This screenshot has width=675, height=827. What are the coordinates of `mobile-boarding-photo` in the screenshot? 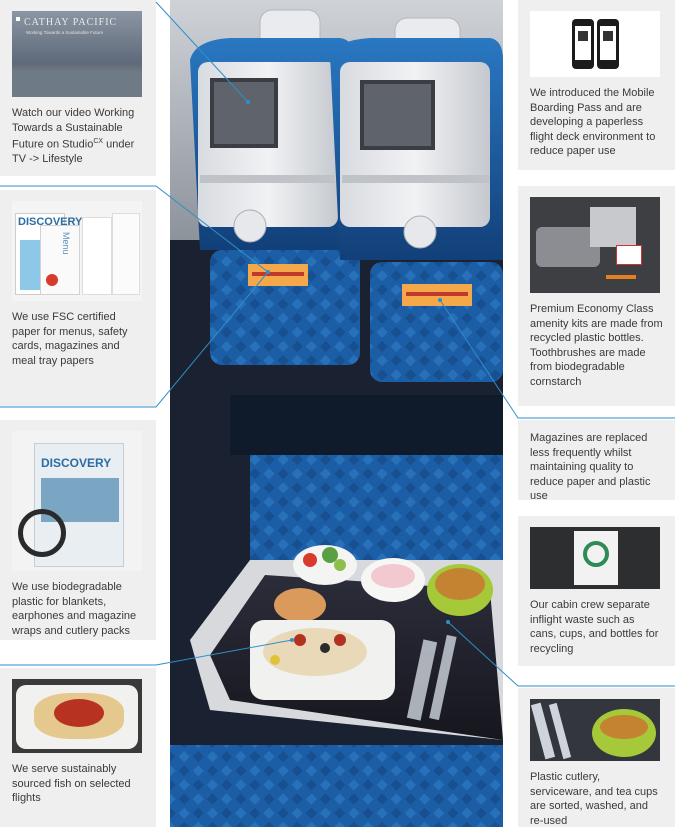 It's located at (595, 44).